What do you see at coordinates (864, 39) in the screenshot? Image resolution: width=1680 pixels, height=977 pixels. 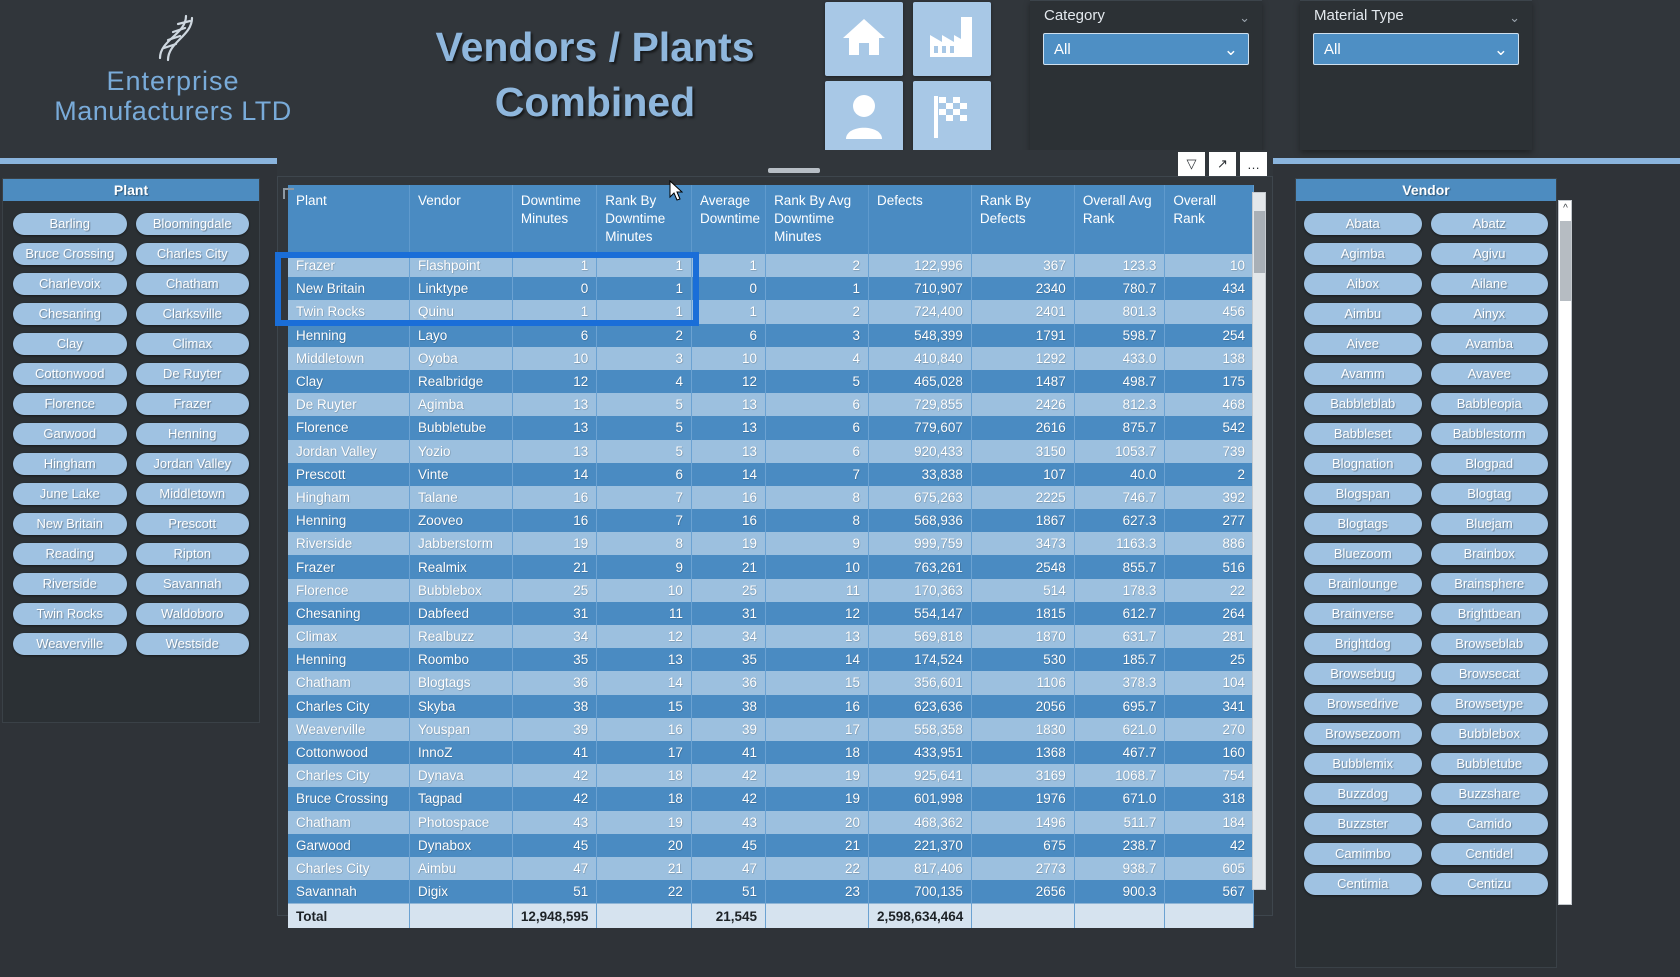 I see `nav-home-button` at bounding box center [864, 39].